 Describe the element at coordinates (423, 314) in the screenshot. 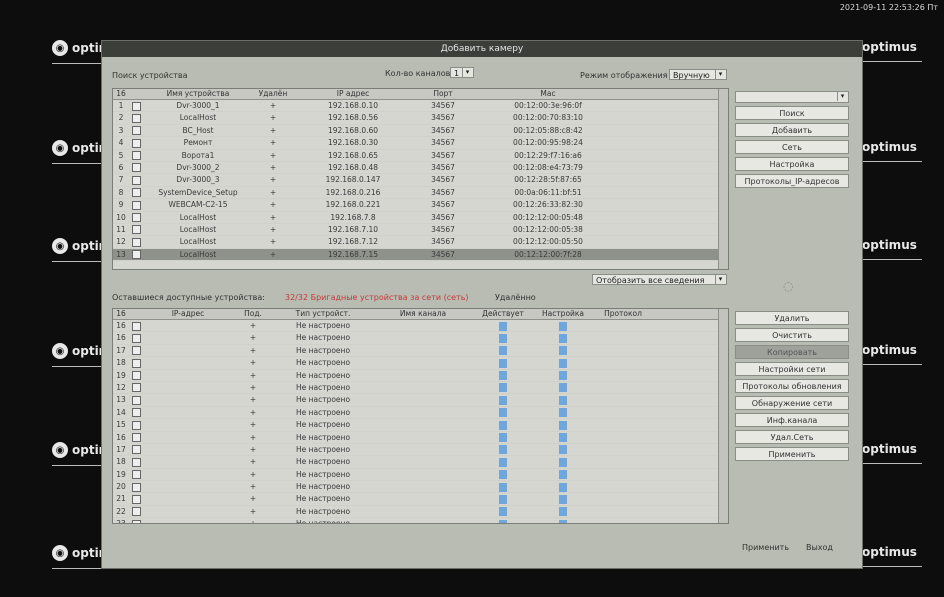

I see `column-header: Имя канала` at that location.